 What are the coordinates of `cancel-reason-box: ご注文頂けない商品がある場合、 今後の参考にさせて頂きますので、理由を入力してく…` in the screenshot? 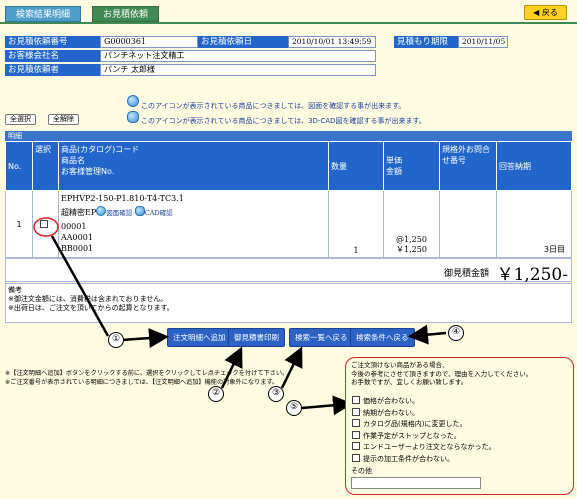 It's located at (459, 426).